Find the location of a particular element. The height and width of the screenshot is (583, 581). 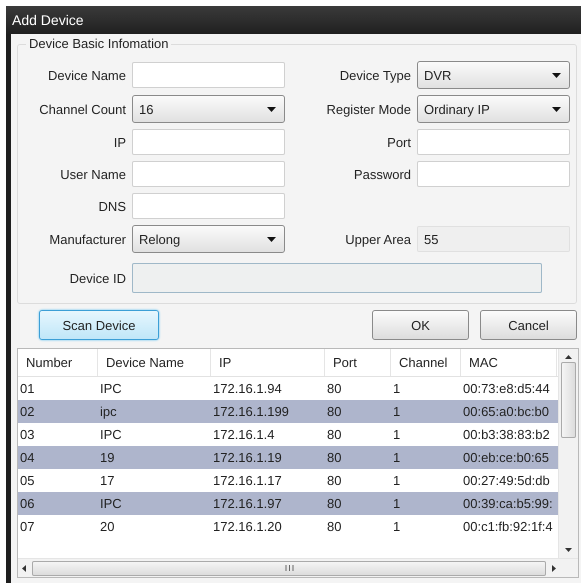

scroll-up-icon is located at coordinates (568, 357).